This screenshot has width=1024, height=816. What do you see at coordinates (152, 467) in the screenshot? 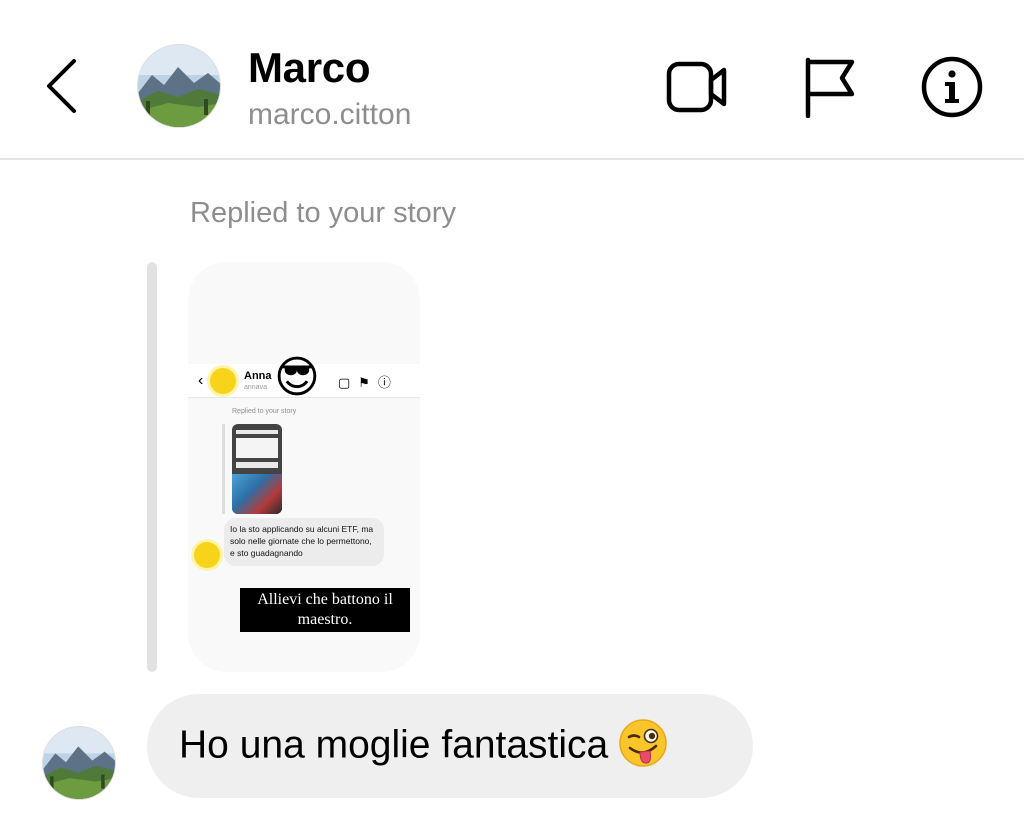
I see `reply-indicator-bar` at bounding box center [152, 467].